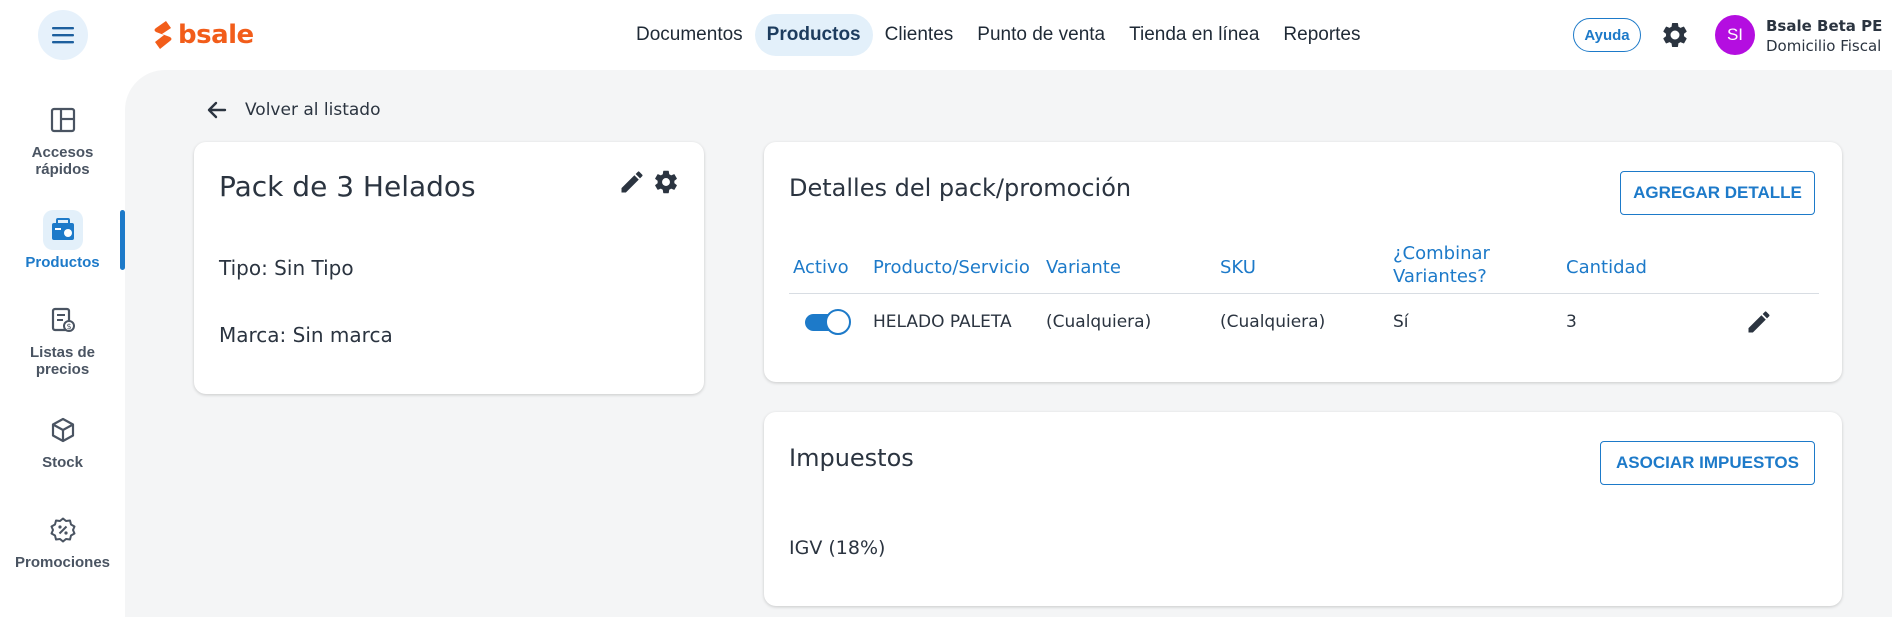  What do you see at coordinates (163, 35) in the screenshot?
I see `bsale-logo-icon` at bounding box center [163, 35].